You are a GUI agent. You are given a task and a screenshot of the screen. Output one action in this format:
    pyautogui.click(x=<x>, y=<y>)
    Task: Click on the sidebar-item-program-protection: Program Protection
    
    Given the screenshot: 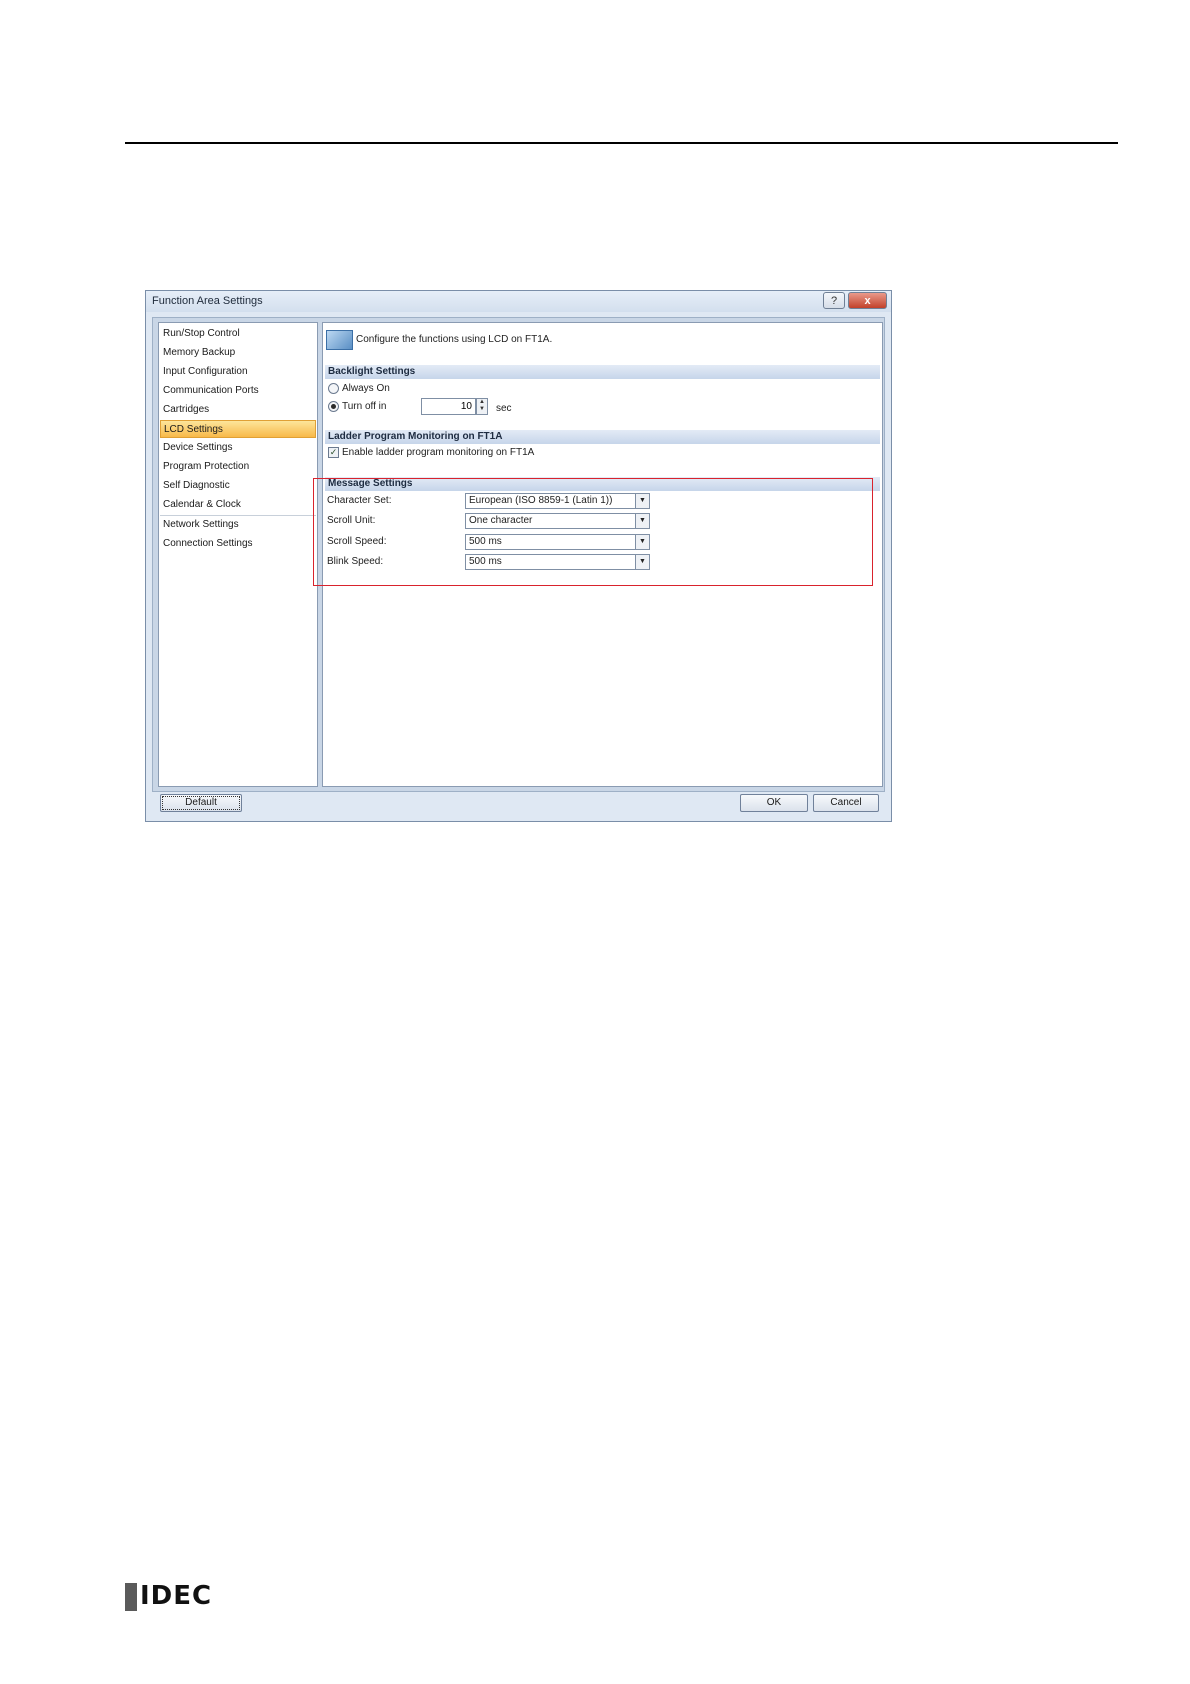 What is the action you would take?
    pyautogui.click(x=238, y=467)
    